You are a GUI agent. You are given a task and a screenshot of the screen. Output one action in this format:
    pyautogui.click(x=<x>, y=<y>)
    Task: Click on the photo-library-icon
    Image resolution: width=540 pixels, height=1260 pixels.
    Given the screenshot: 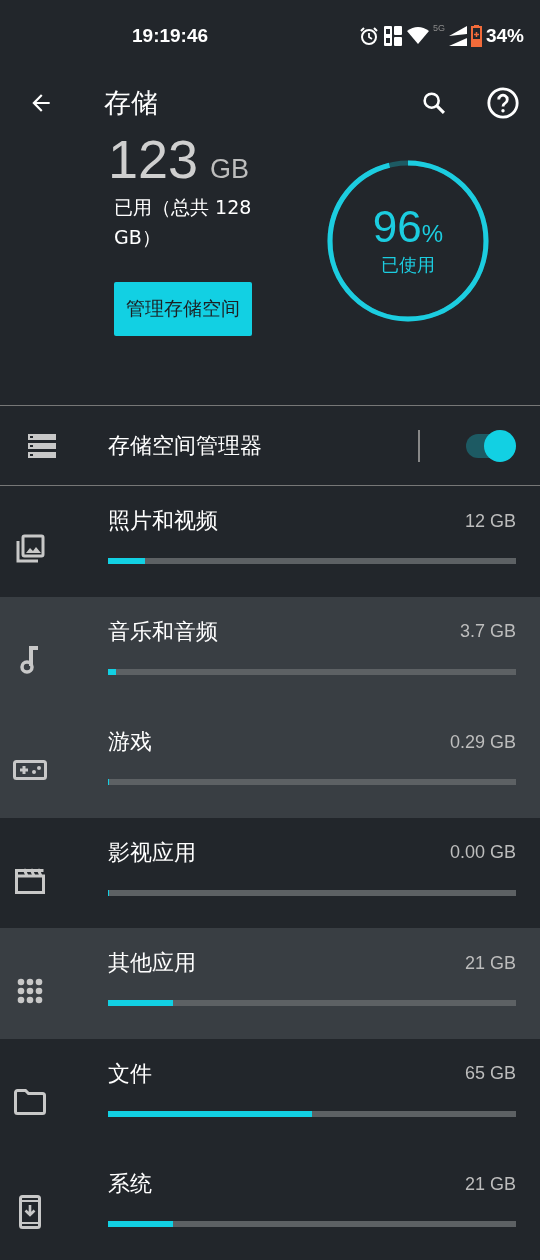 What is the action you would take?
    pyautogui.click(x=30, y=549)
    